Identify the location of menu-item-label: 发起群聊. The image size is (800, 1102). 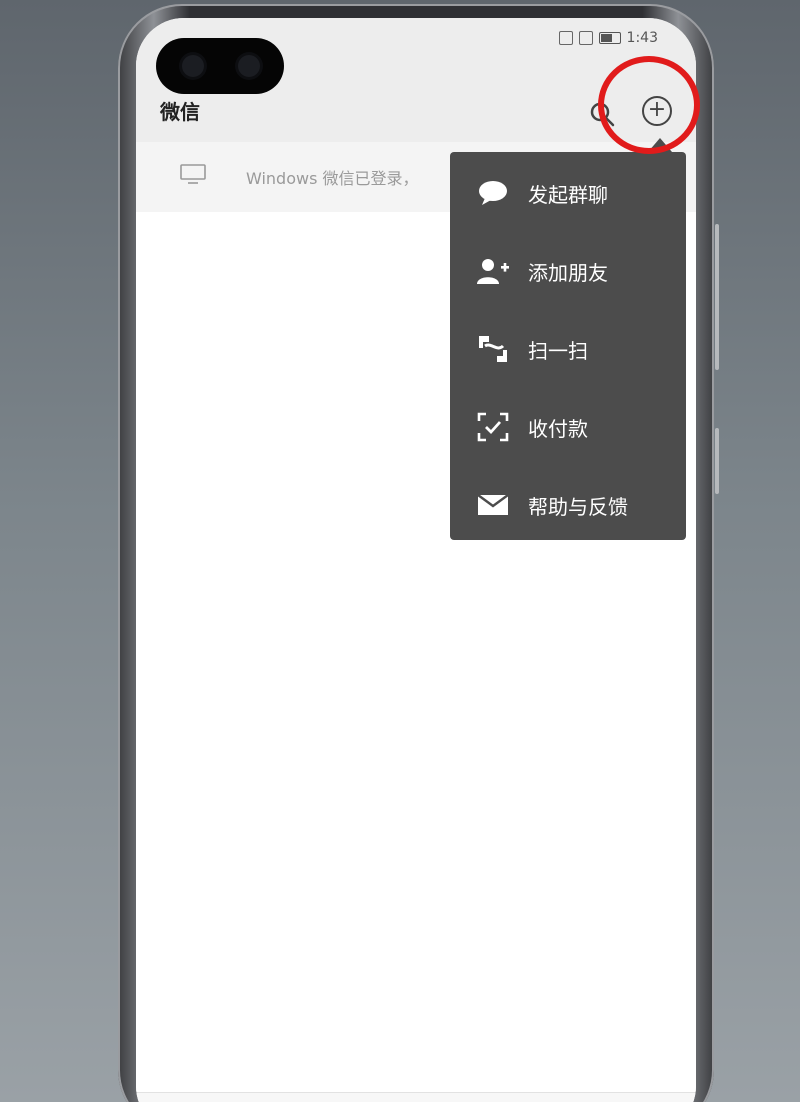
(568, 194).